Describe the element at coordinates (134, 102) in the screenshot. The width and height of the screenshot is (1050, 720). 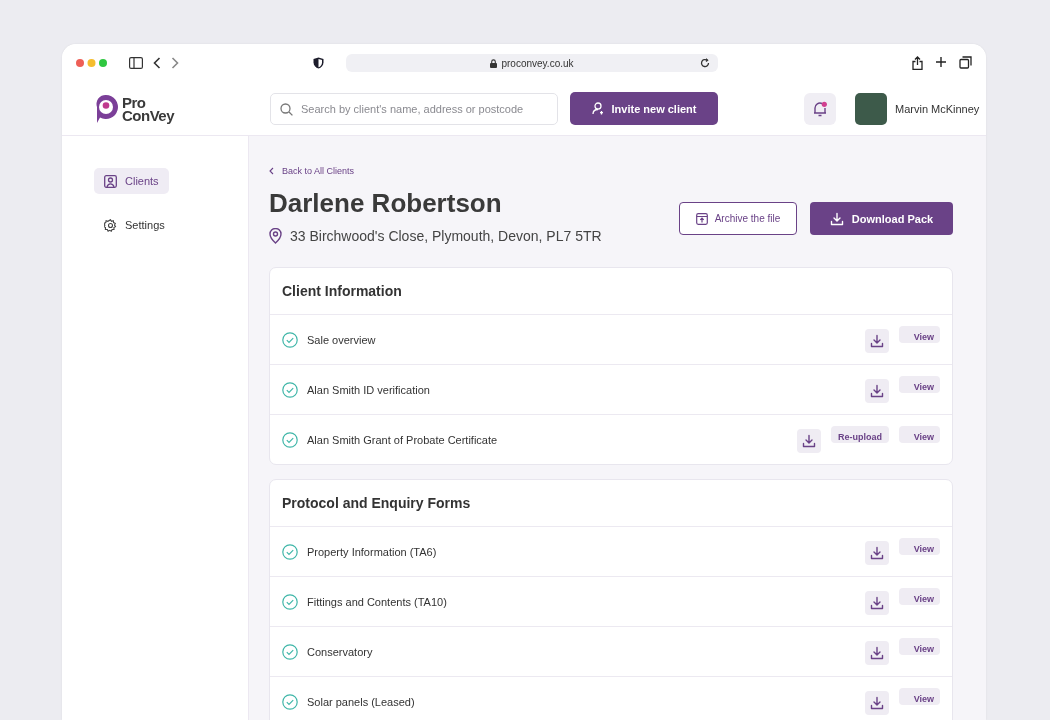
I see `logo-text: Pro` at that location.